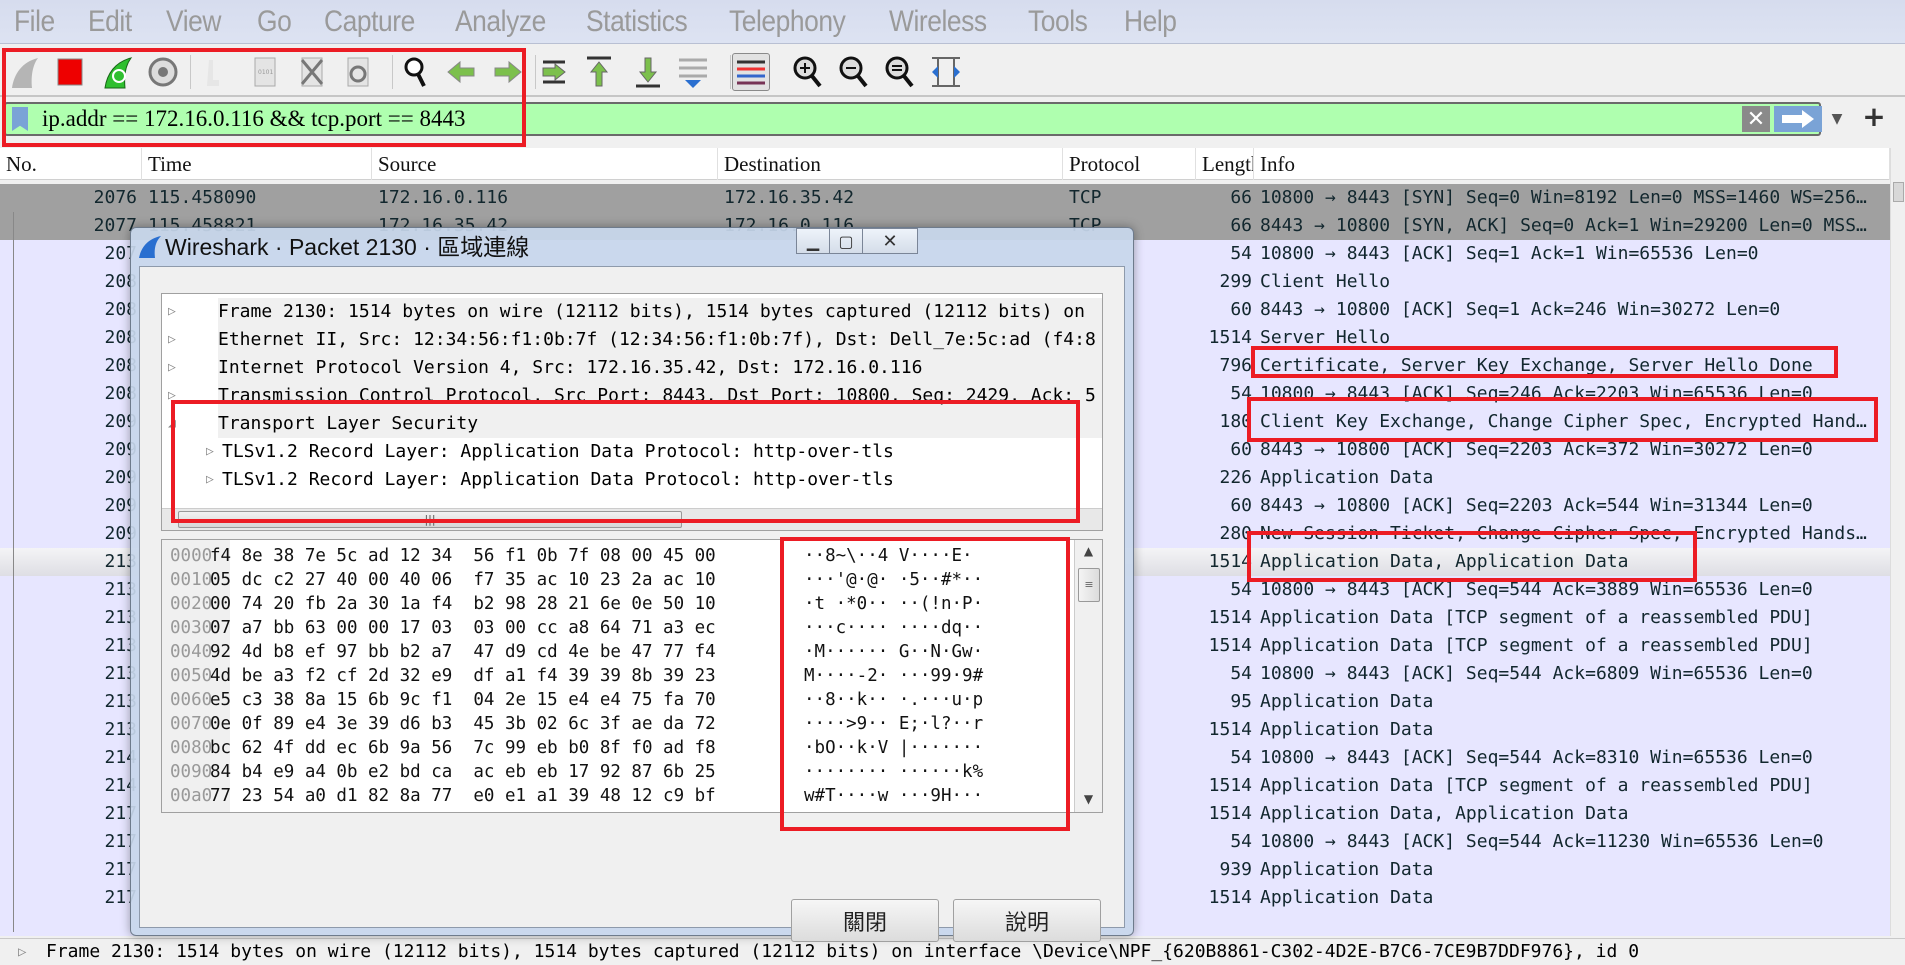  I want to click on capture-options-button, so click(163, 72).